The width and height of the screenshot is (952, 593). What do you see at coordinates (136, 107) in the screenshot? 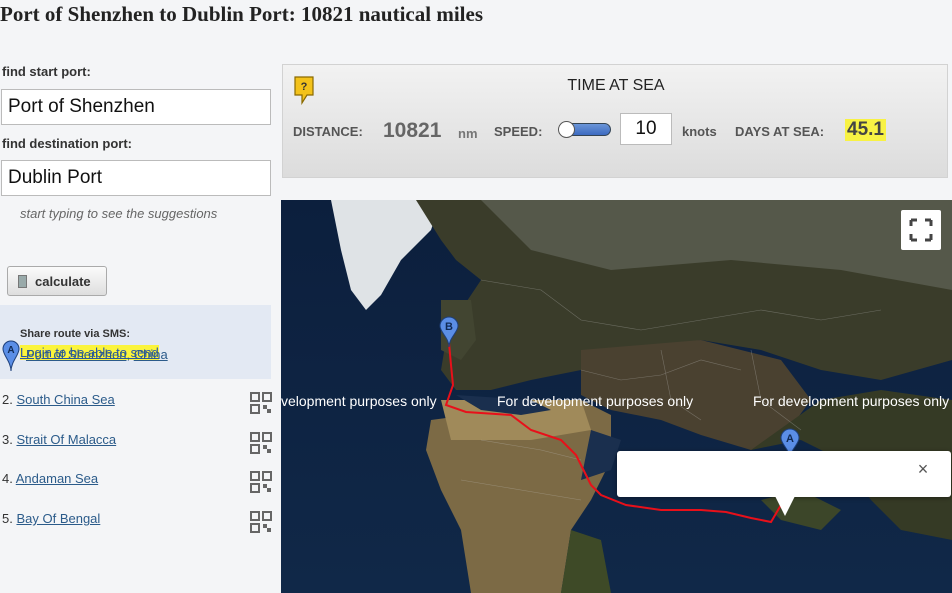
I see `start-port-input` at bounding box center [136, 107].